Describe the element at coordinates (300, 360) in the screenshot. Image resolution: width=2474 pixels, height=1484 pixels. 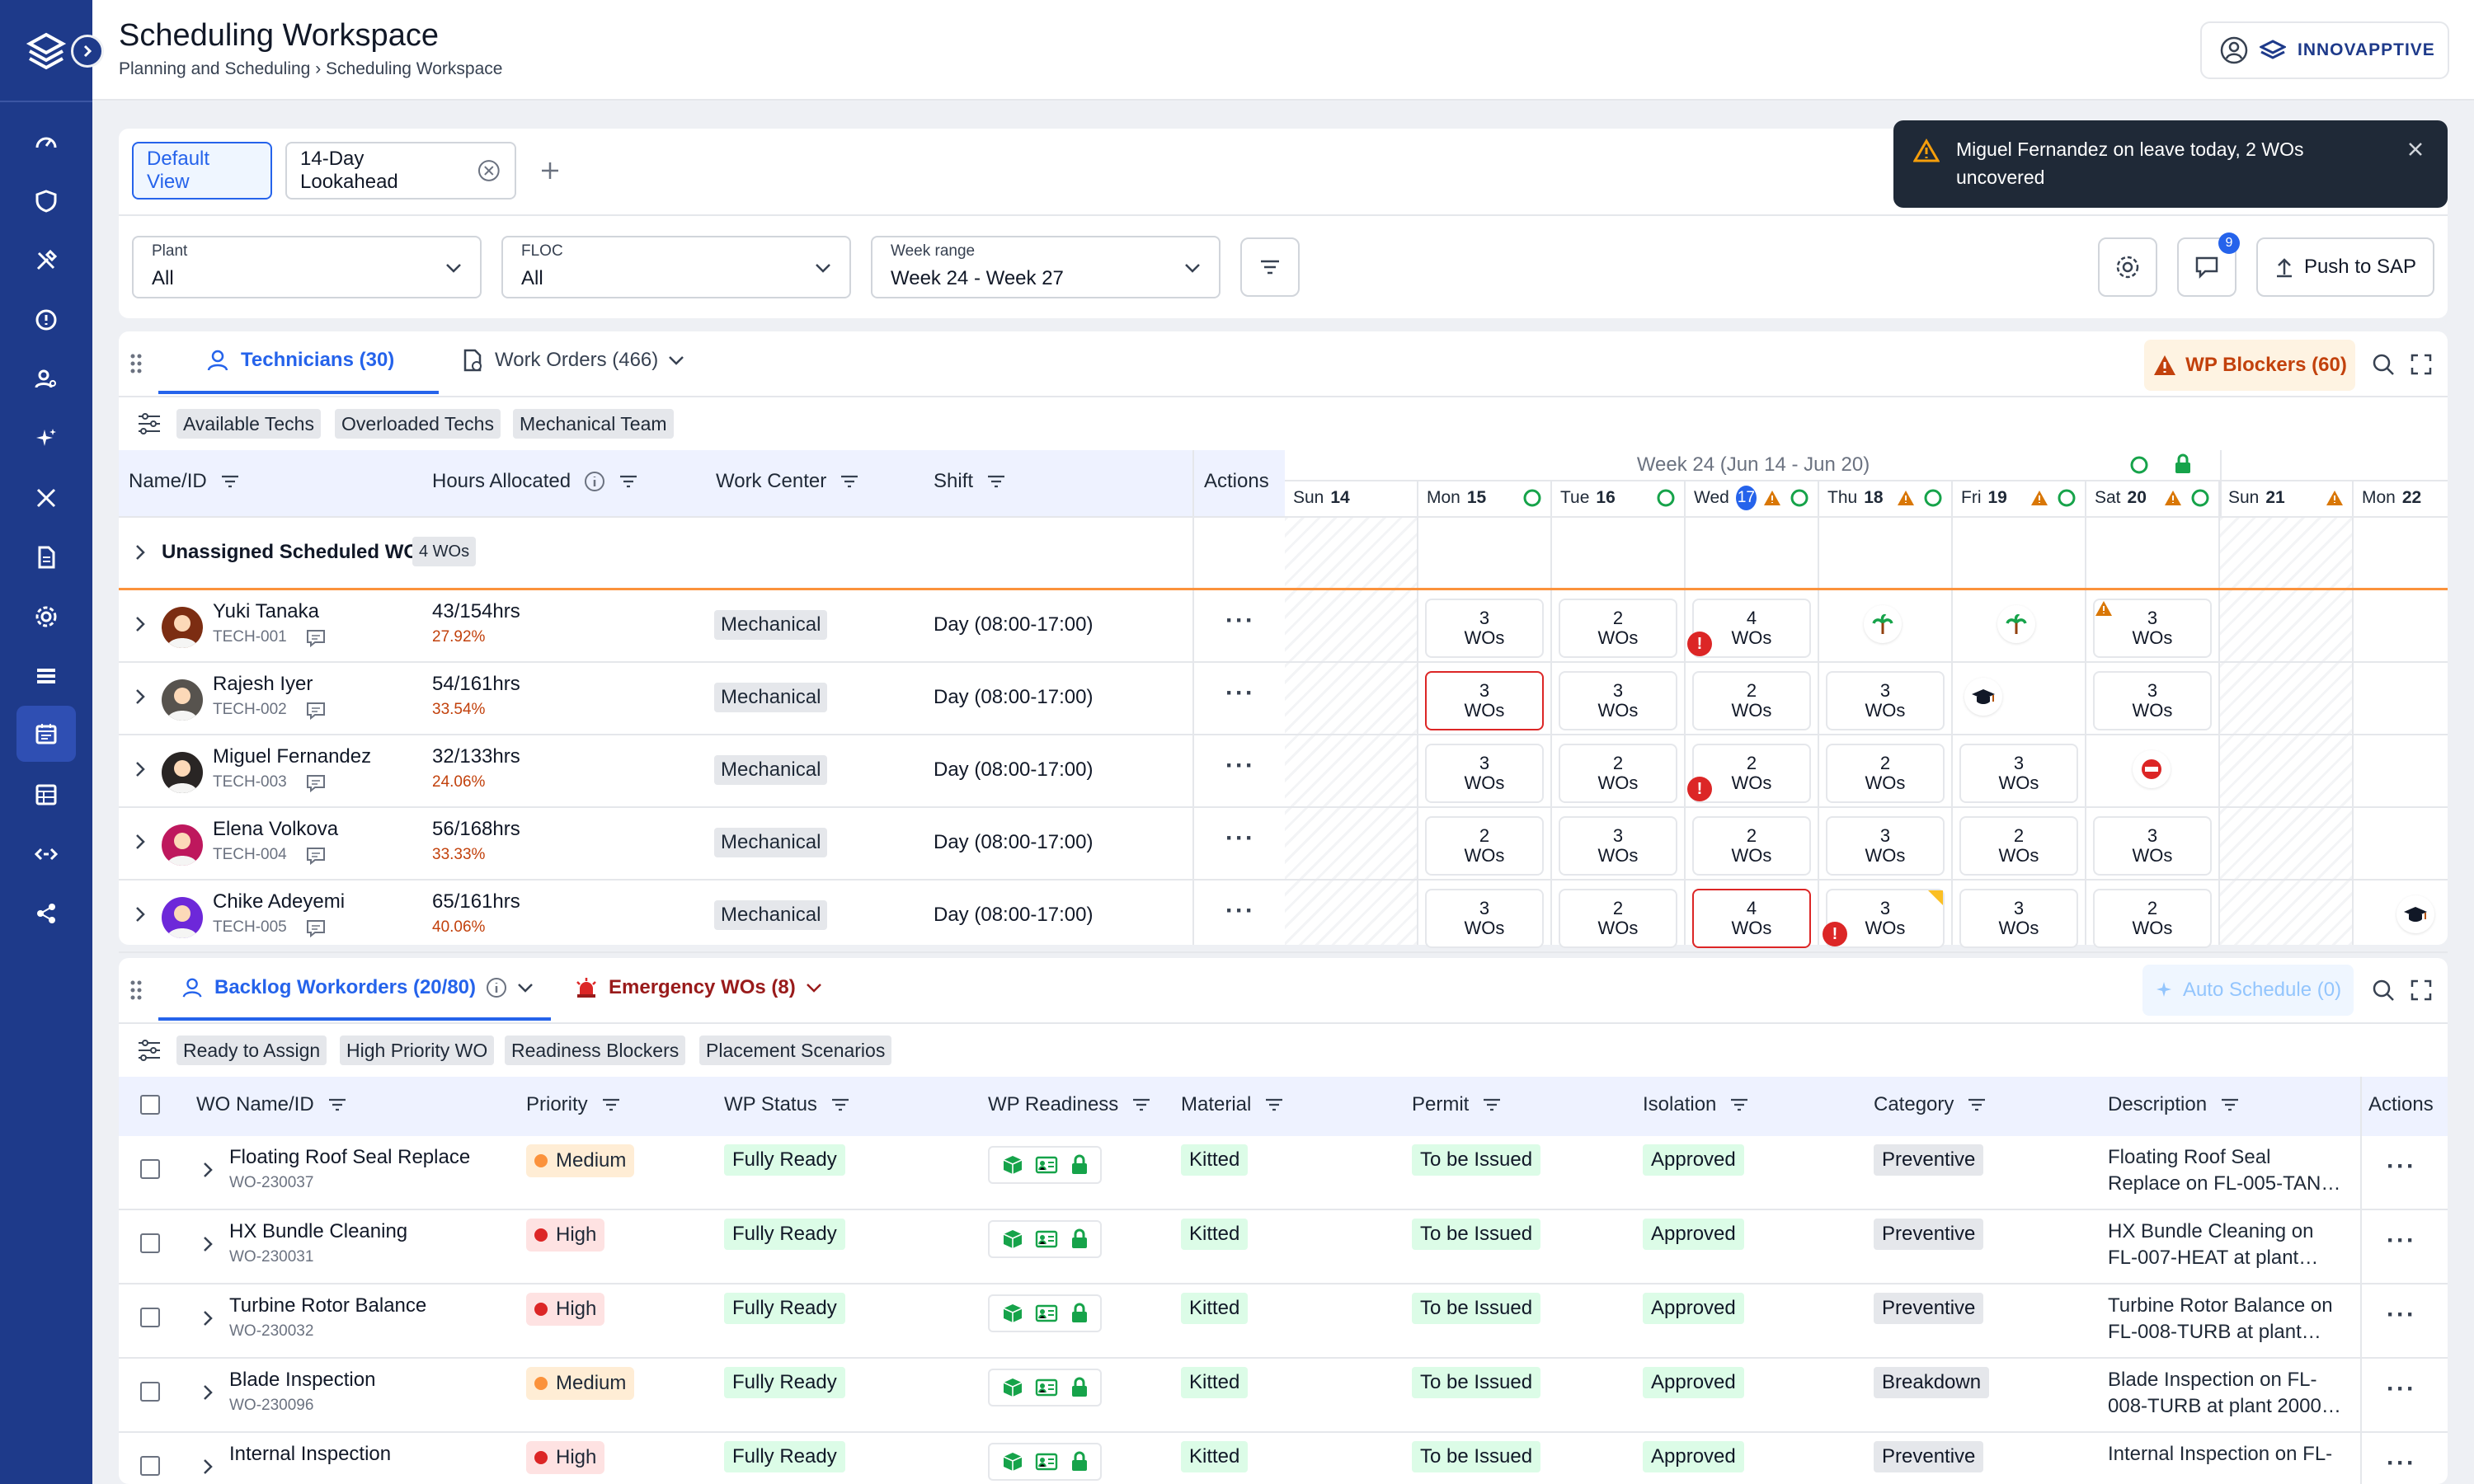
I see `tab-technicians: Technicians (30)` at that location.